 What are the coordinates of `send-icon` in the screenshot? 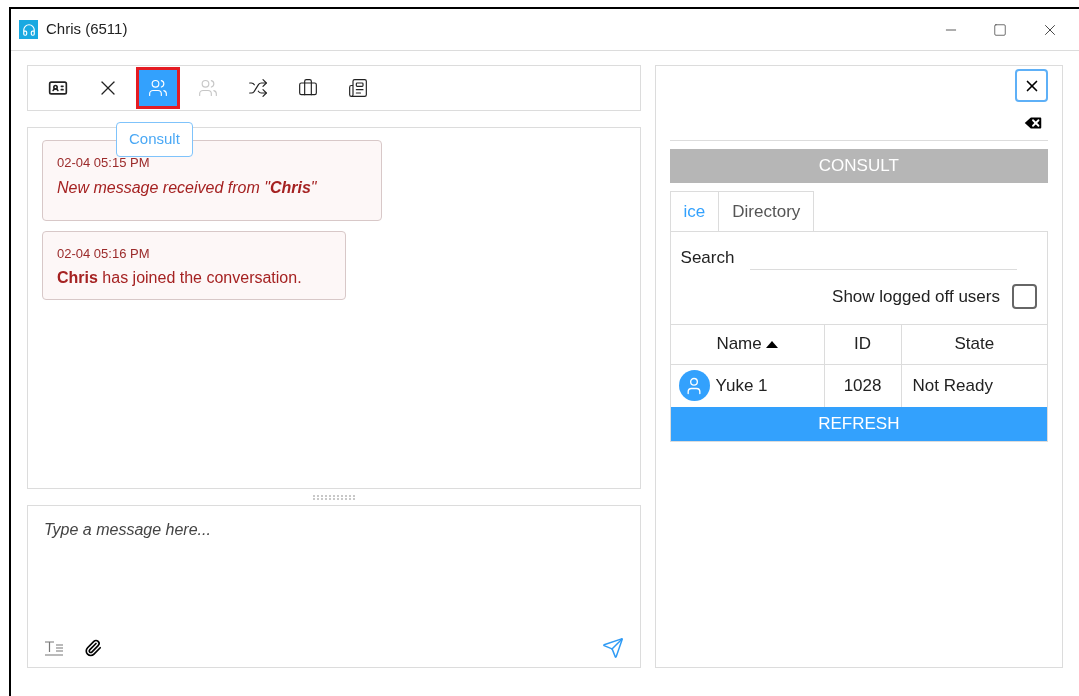 It's located at (612, 648).